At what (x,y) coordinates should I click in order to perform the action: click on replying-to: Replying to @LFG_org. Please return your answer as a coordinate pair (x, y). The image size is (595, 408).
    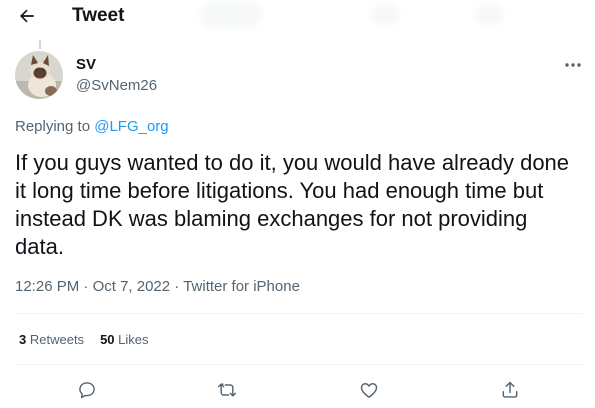
    Looking at the image, I should click on (92, 127).